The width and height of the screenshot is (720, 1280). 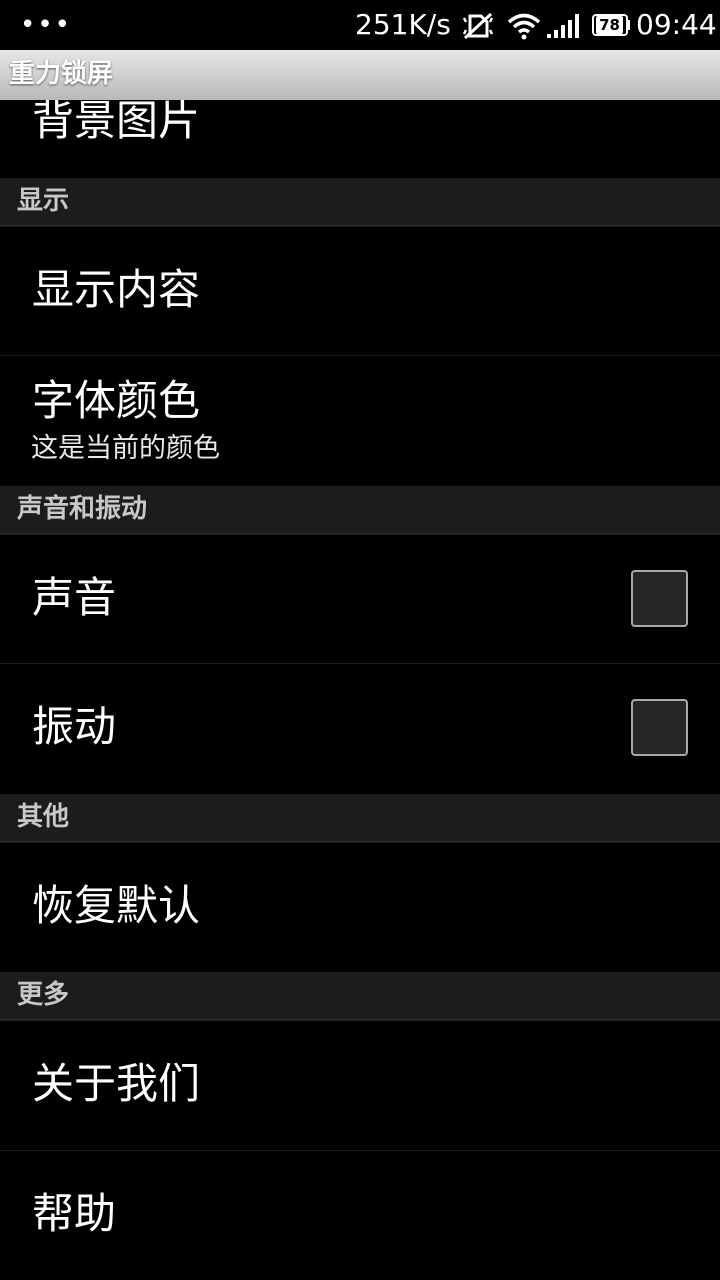 I want to click on font-color-item: 字体颜色 这是当前的颜色, so click(x=360, y=419).